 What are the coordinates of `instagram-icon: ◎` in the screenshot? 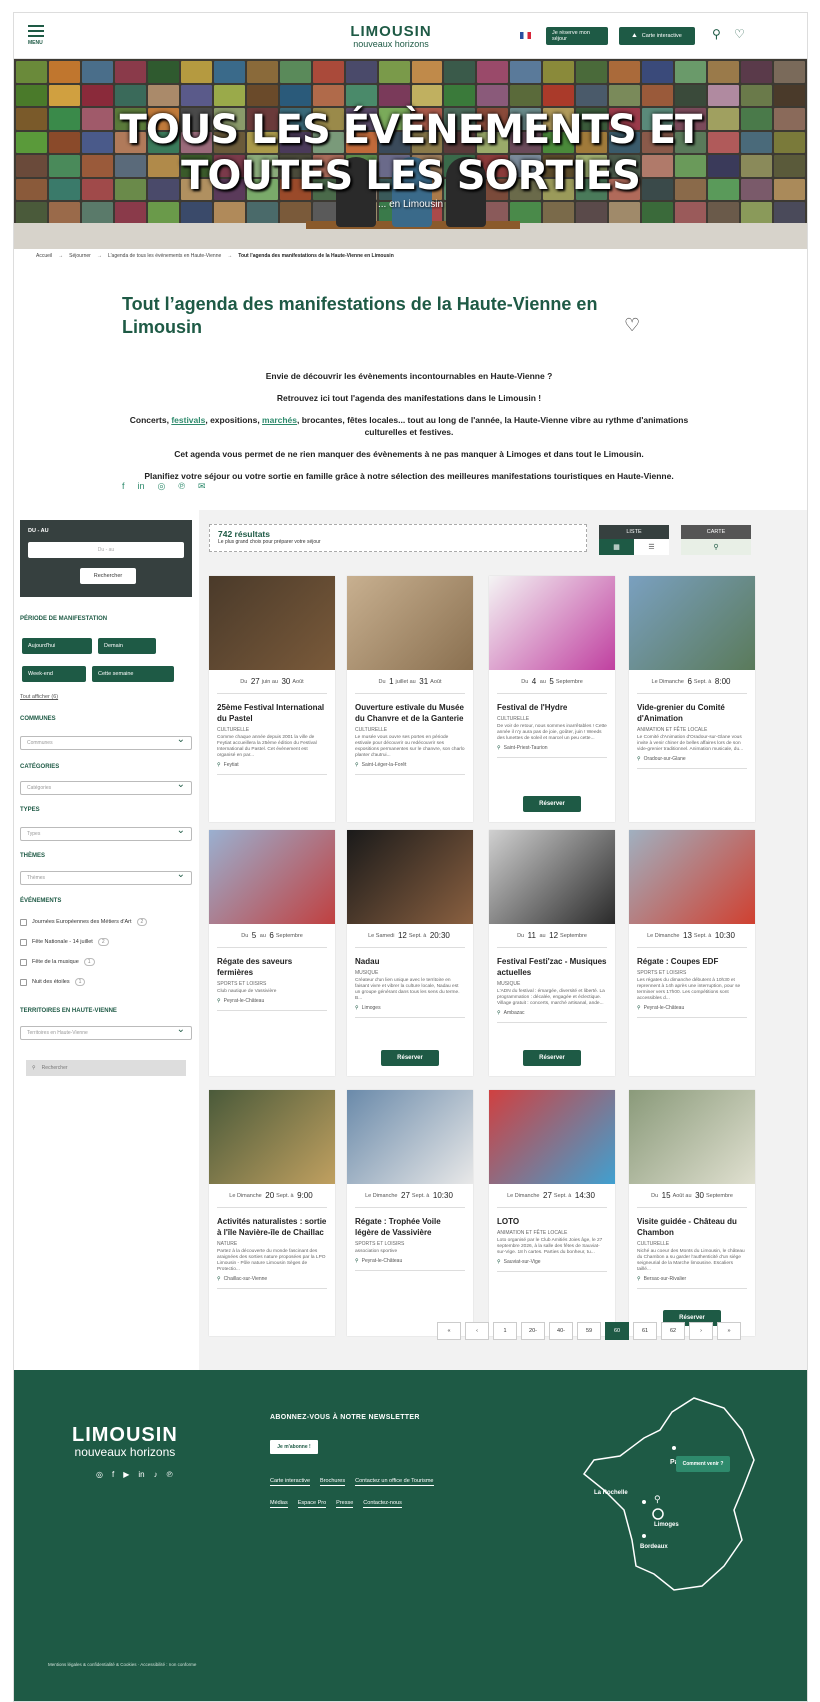 It's located at (99, 1474).